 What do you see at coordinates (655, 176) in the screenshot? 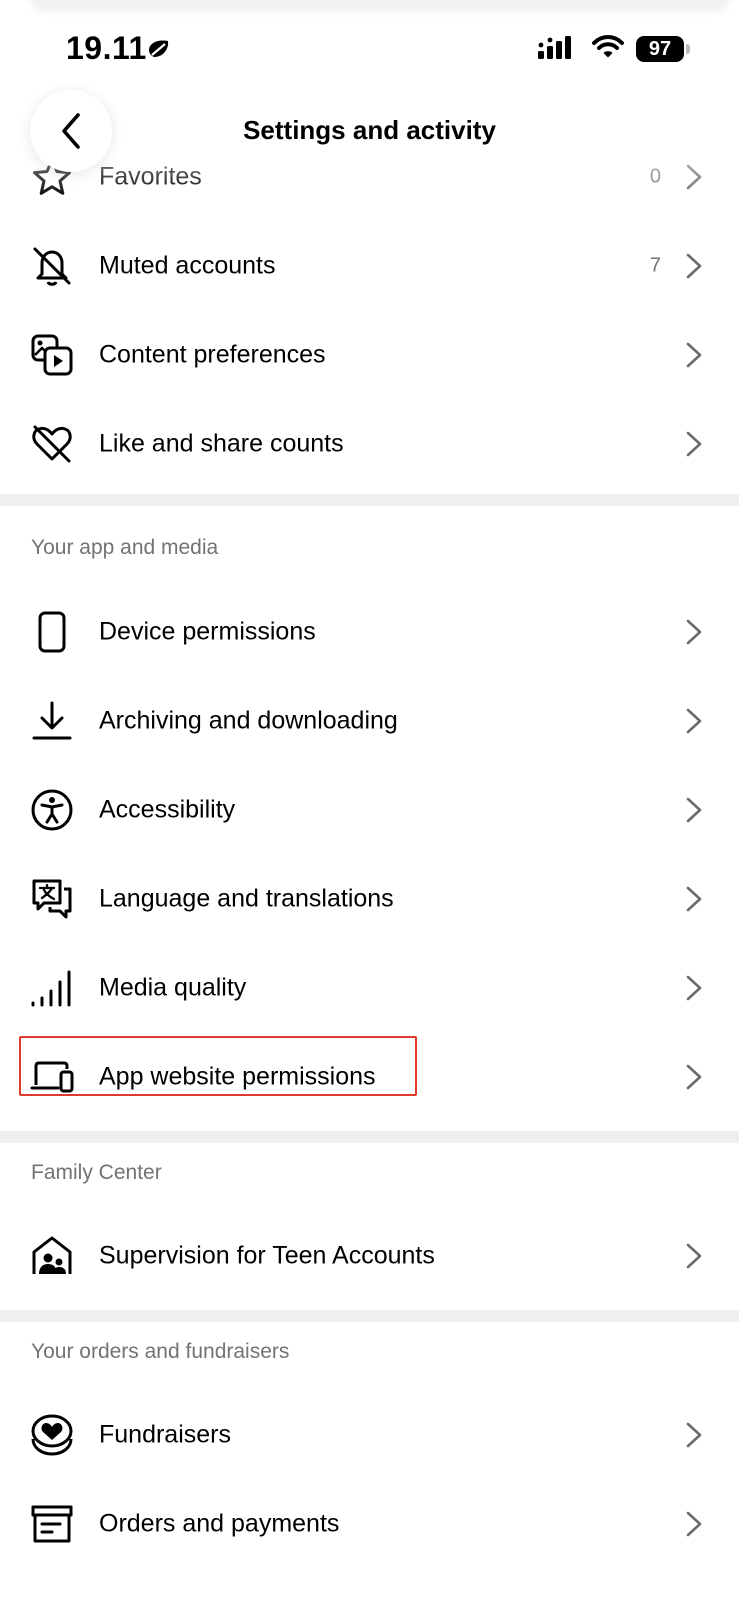
I see `item-count: 0` at bounding box center [655, 176].